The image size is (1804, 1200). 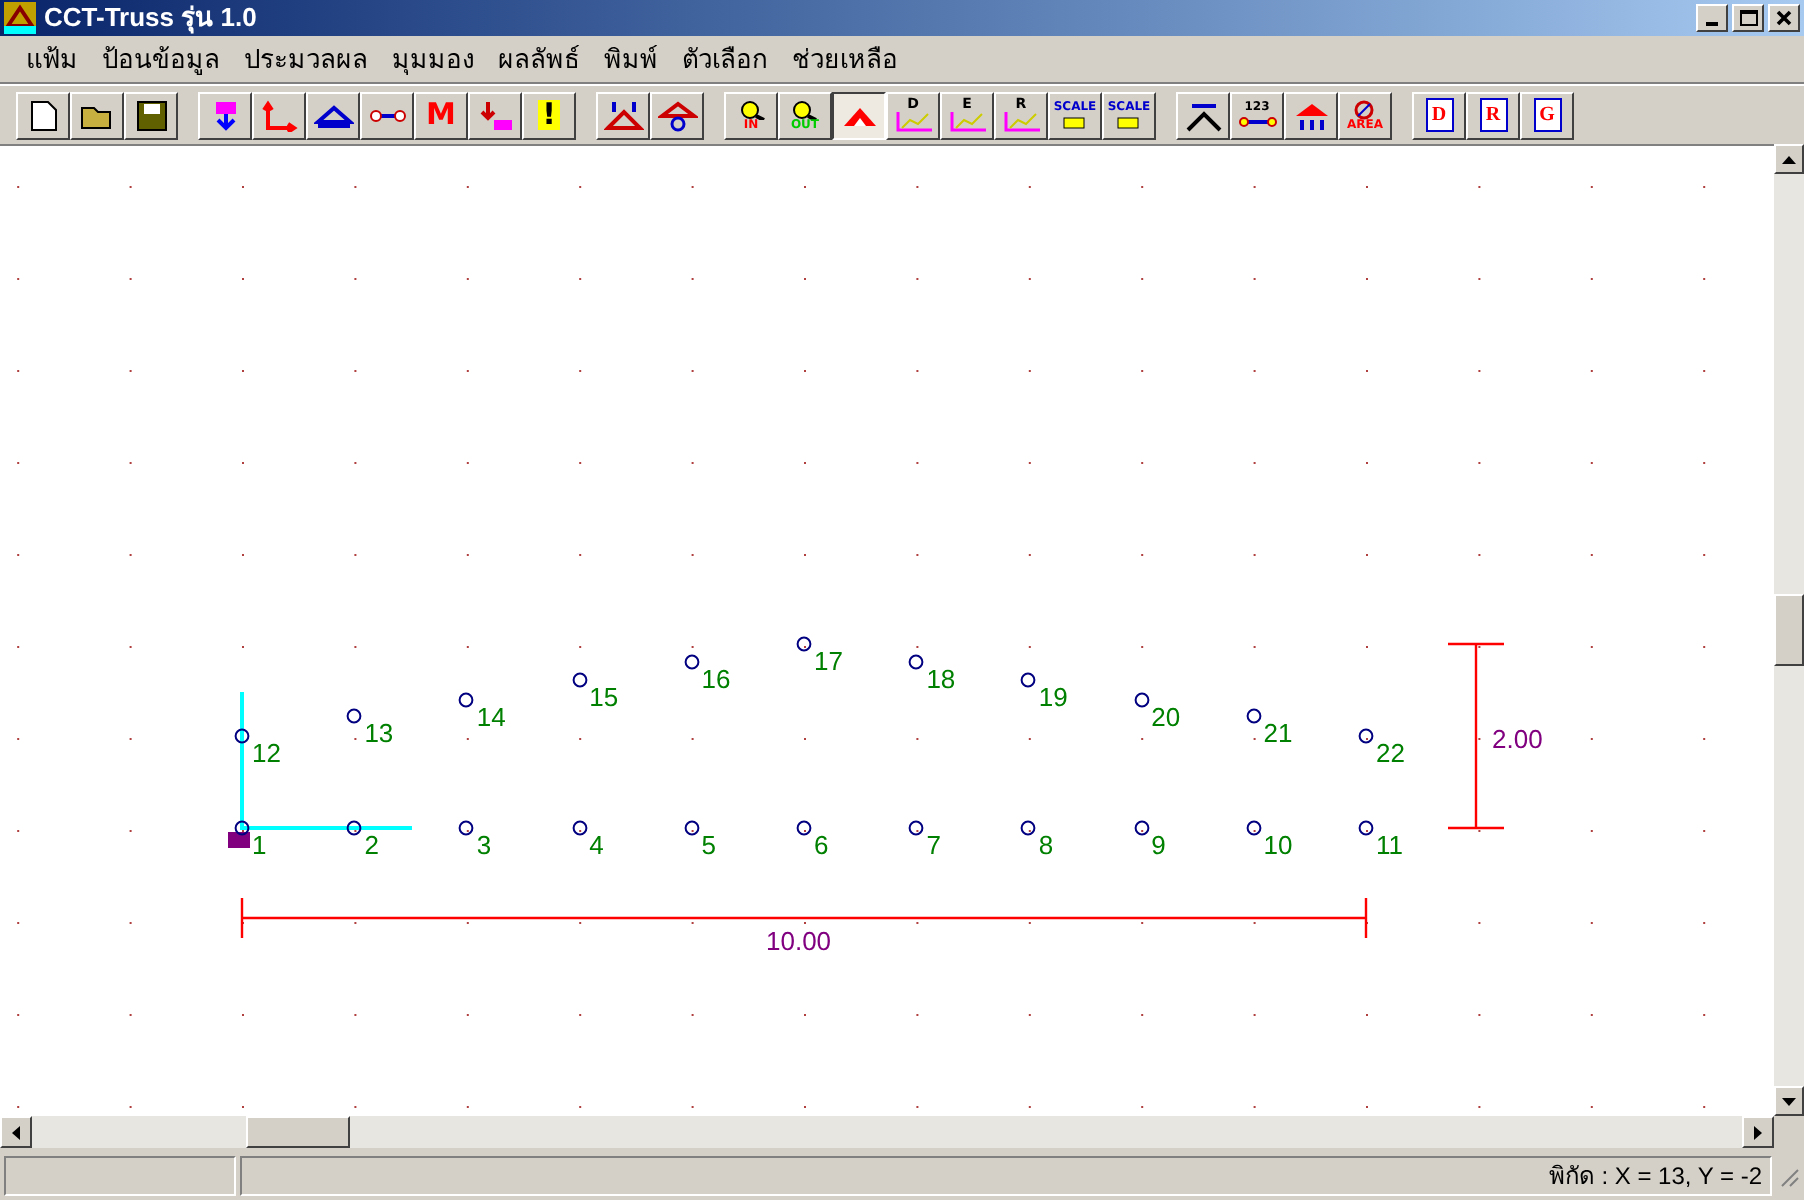 What do you see at coordinates (1439, 115) in the screenshot?
I see `toolbar-button: D` at bounding box center [1439, 115].